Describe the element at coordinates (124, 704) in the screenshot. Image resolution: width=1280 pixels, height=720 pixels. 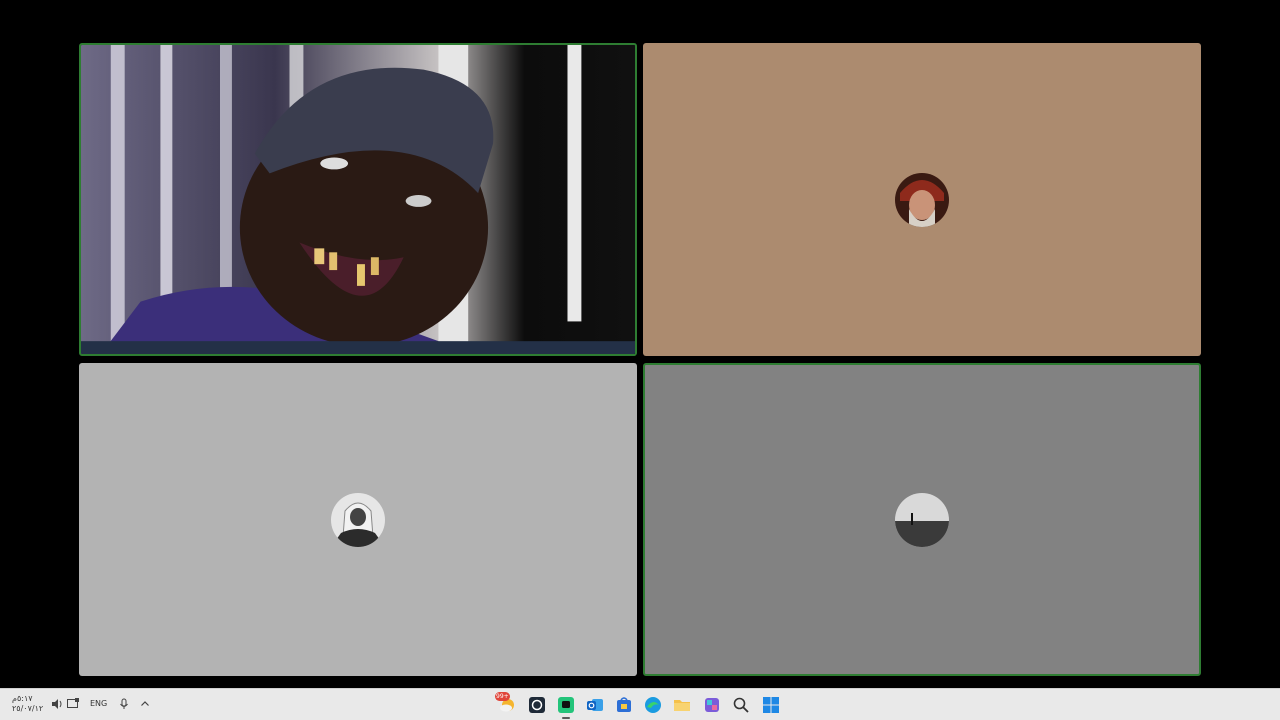
I see `microphone-icon` at that location.